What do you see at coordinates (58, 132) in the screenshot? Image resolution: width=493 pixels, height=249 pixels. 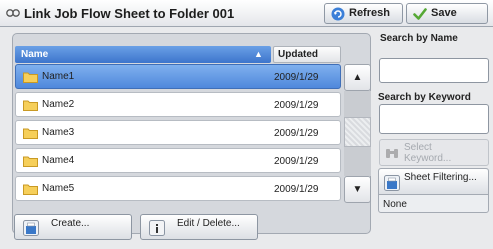 I see `row-name: Name3` at bounding box center [58, 132].